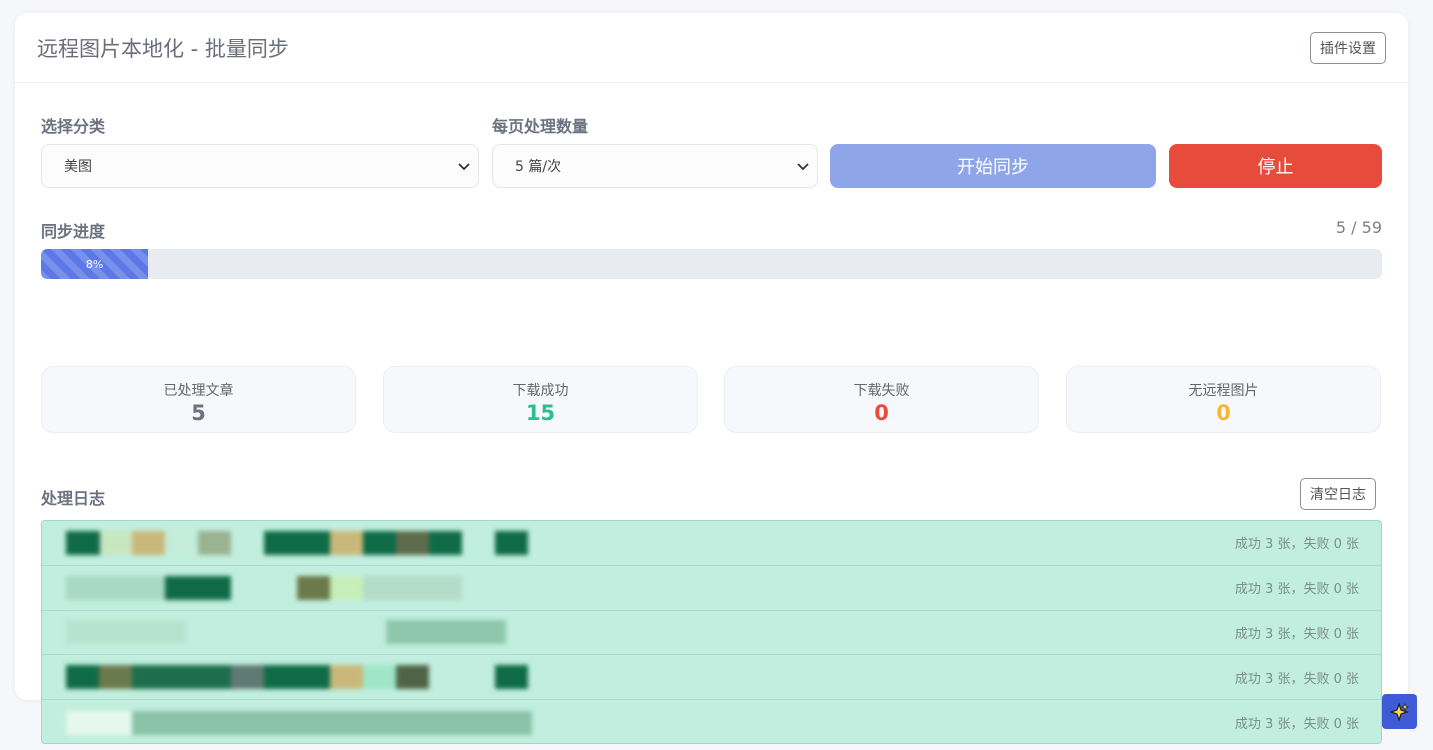  What do you see at coordinates (1275, 166) in the screenshot?
I see `stop-button: 停止` at bounding box center [1275, 166].